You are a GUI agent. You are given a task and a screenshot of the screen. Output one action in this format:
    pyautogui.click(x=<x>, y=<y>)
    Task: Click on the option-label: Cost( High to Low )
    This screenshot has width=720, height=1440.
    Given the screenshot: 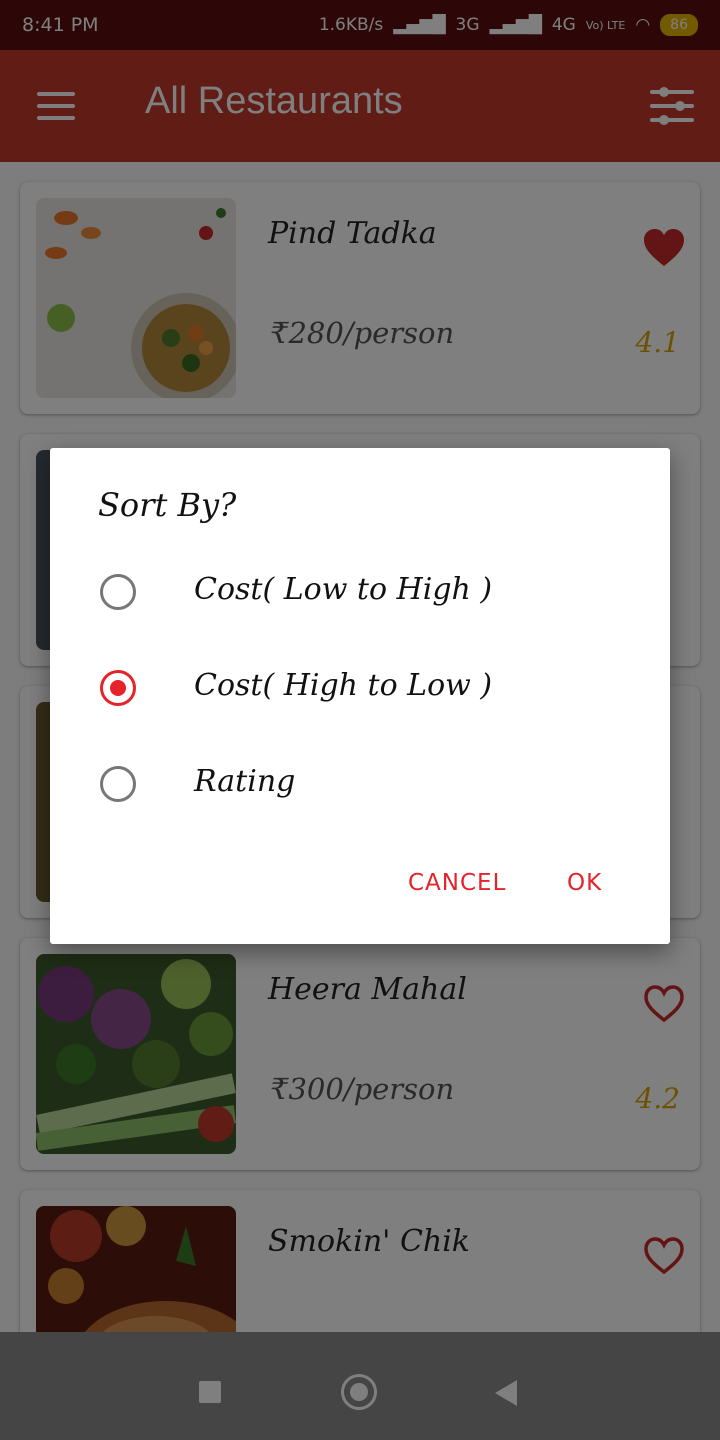 What is the action you would take?
    pyautogui.click(x=343, y=685)
    